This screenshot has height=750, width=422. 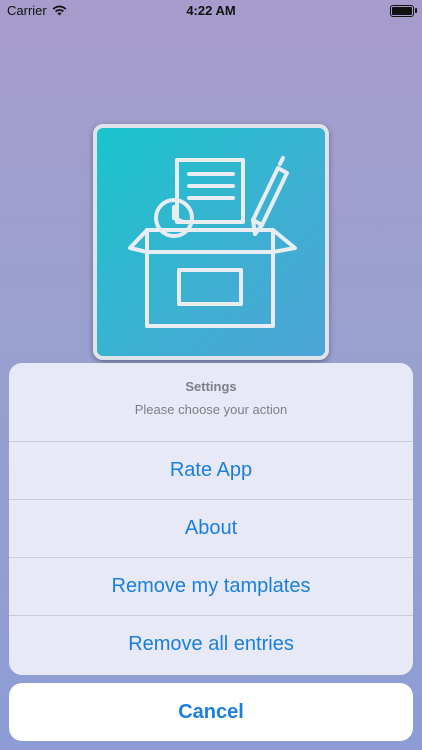 I want to click on action-sheet-header: Settings Please choose your action, so click(x=211, y=402).